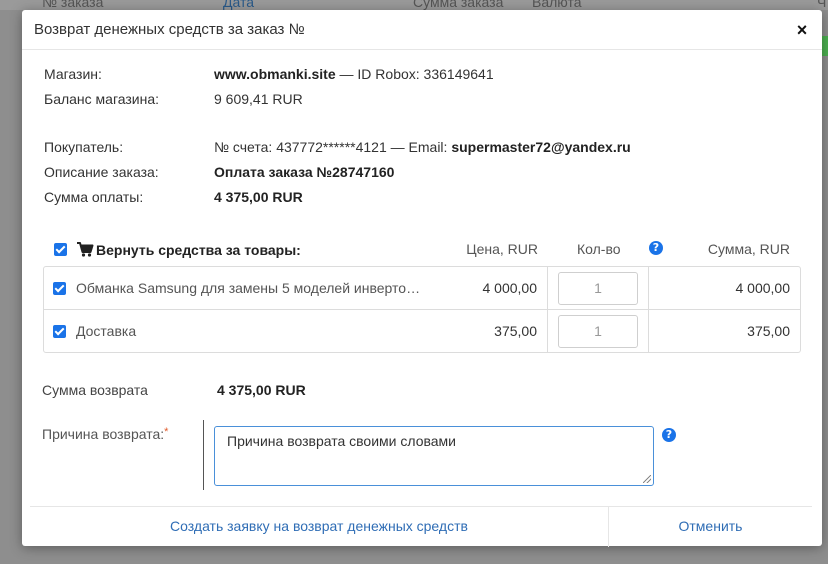 This screenshot has width=828, height=564. What do you see at coordinates (656, 248) in the screenshot?
I see `qty-help-icon: ?` at bounding box center [656, 248].